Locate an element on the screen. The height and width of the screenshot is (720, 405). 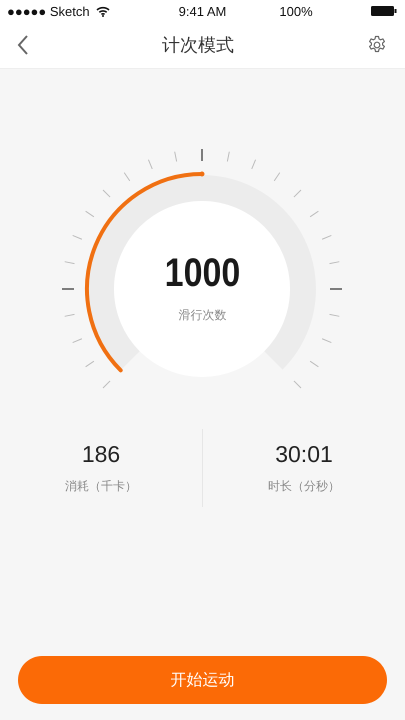
stat-label: 时长（分秒） is located at coordinates (304, 486).